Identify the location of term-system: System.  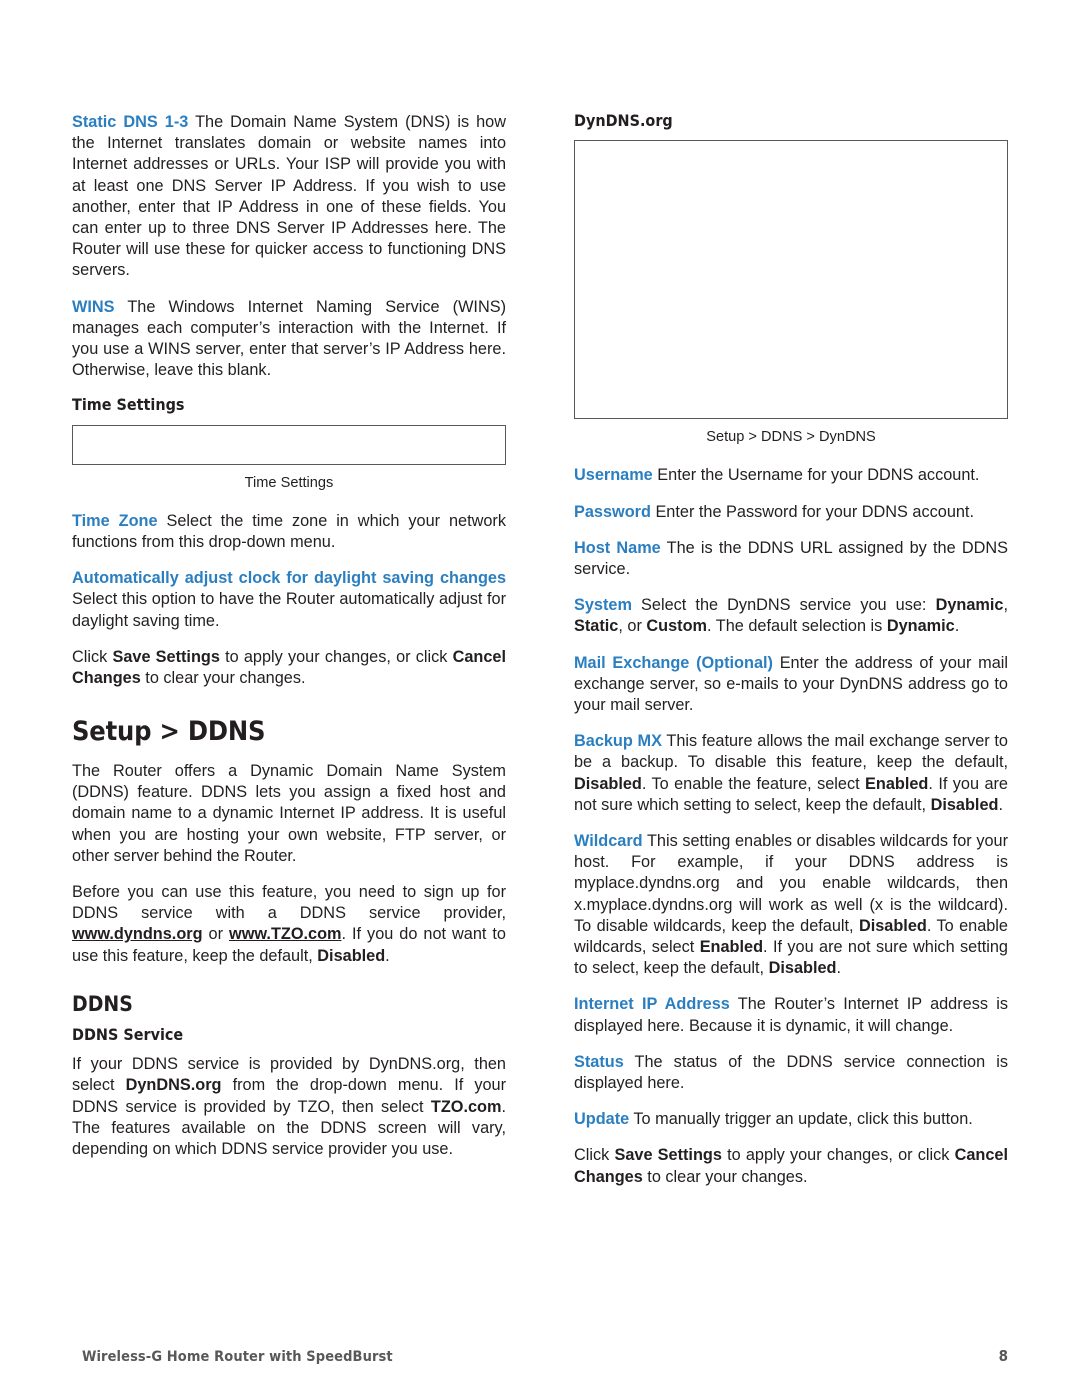
(603, 605).